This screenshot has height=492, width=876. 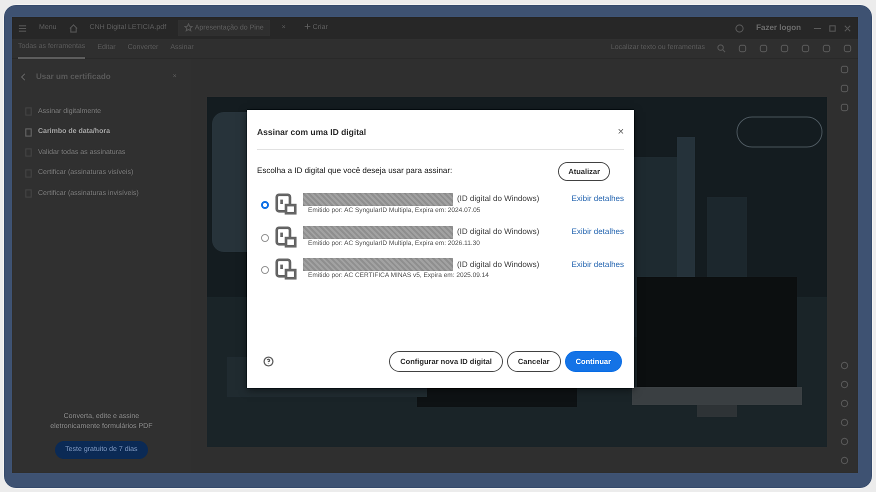 I want to click on close-button: ×, so click(x=621, y=132).